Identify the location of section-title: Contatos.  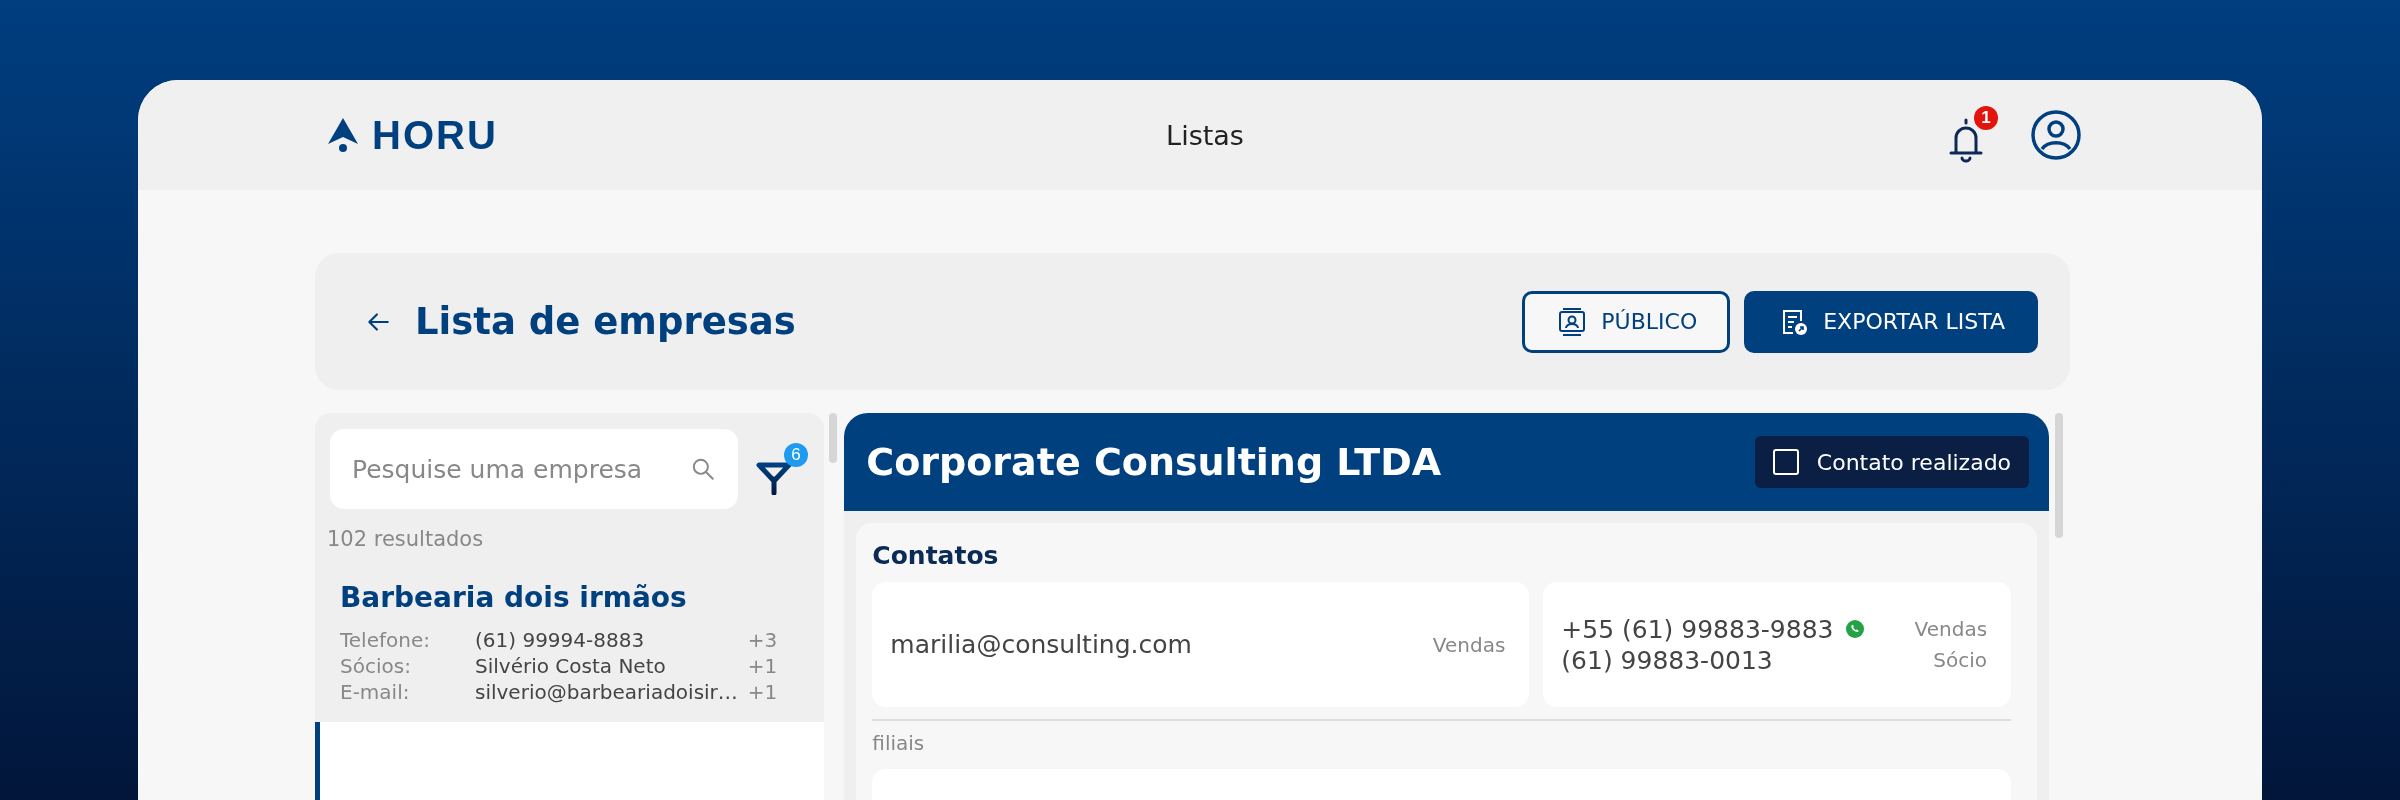
(936, 555).